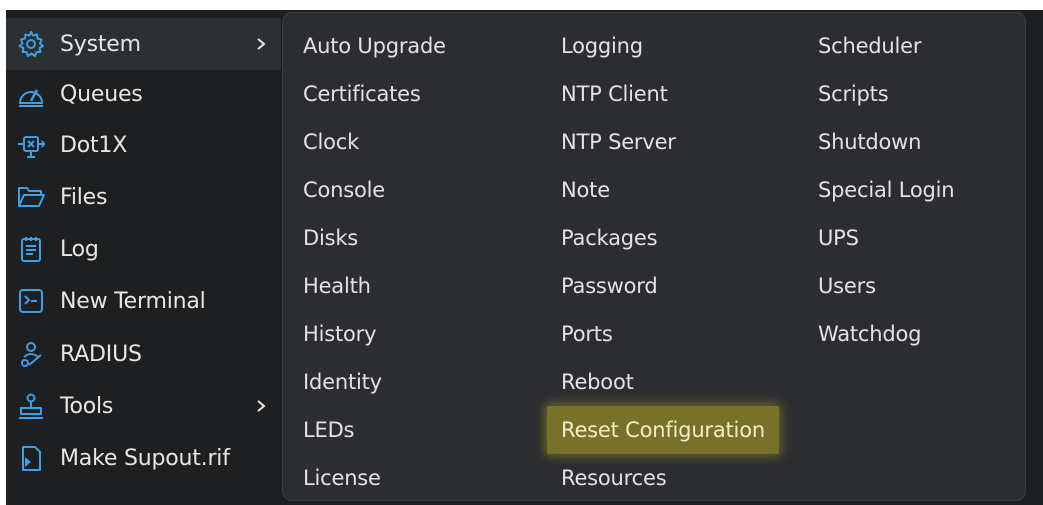 The width and height of the screenshot is (1043, 505). What do you see at coordinates (100, 44) in the screenshot?
I see `sidebar-item-label: System` at bounding box center [100, 44].